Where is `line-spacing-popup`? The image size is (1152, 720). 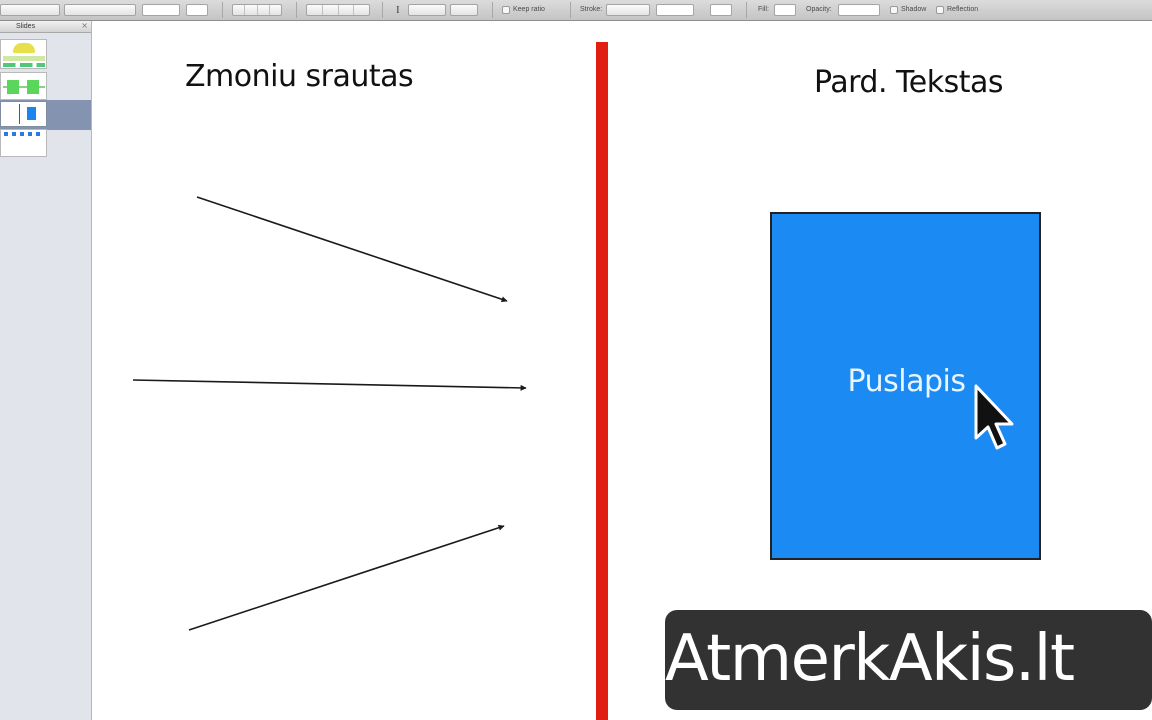
line-spacing-popup is located at coordinates (427, 10).